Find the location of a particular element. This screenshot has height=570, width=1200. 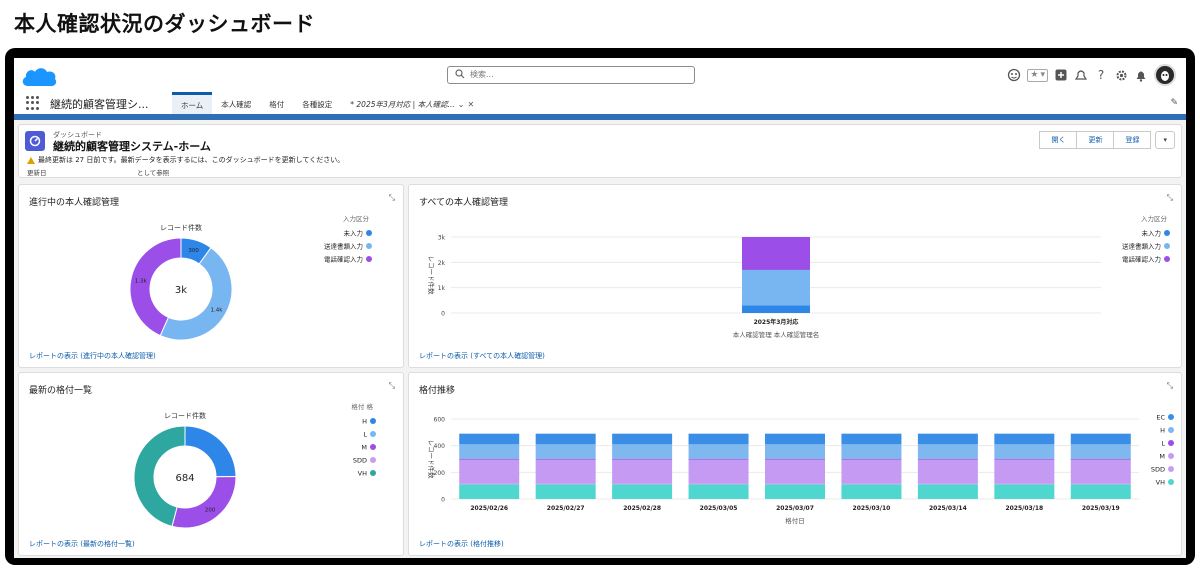

legend-title: 格付 格 is located at coordinates (362, 406).